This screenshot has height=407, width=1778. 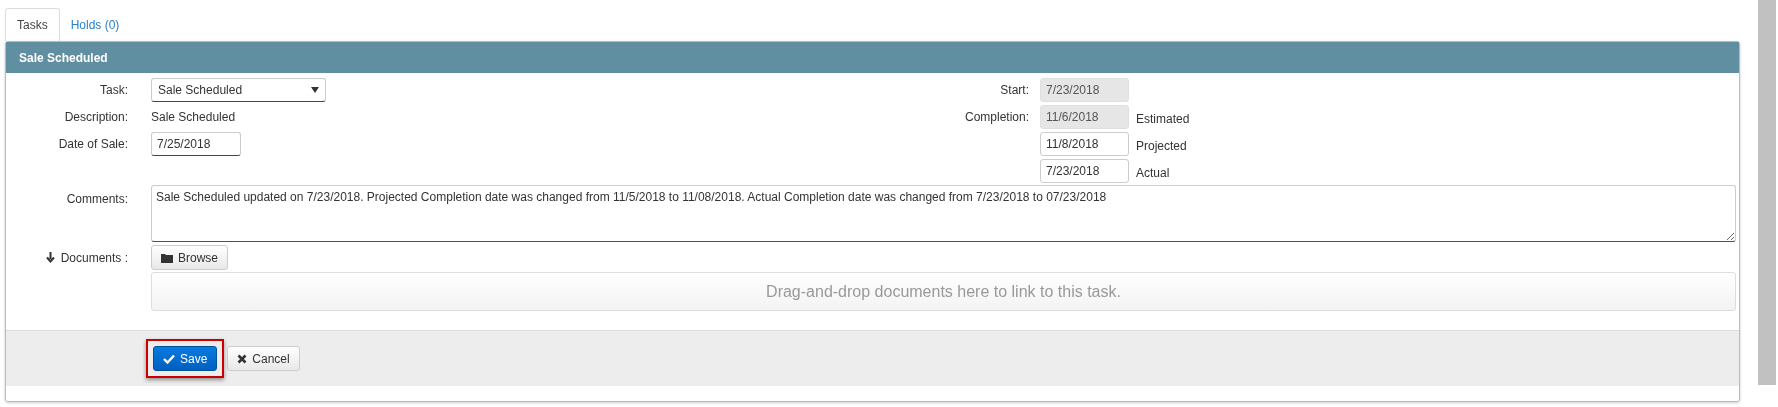 What do you see at coordinates (96, 199) in the screenshot?
I see `field-label: Comments:` at bounding box center [96, 199].